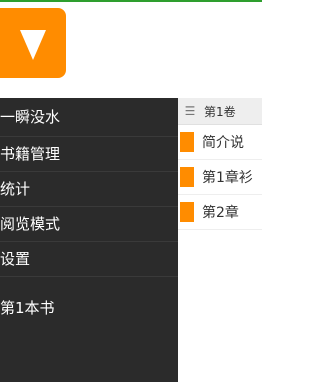 The width and height of the screenshot is (320, 382). I want to click on chapter-label: 简介说, so click(223, 143).